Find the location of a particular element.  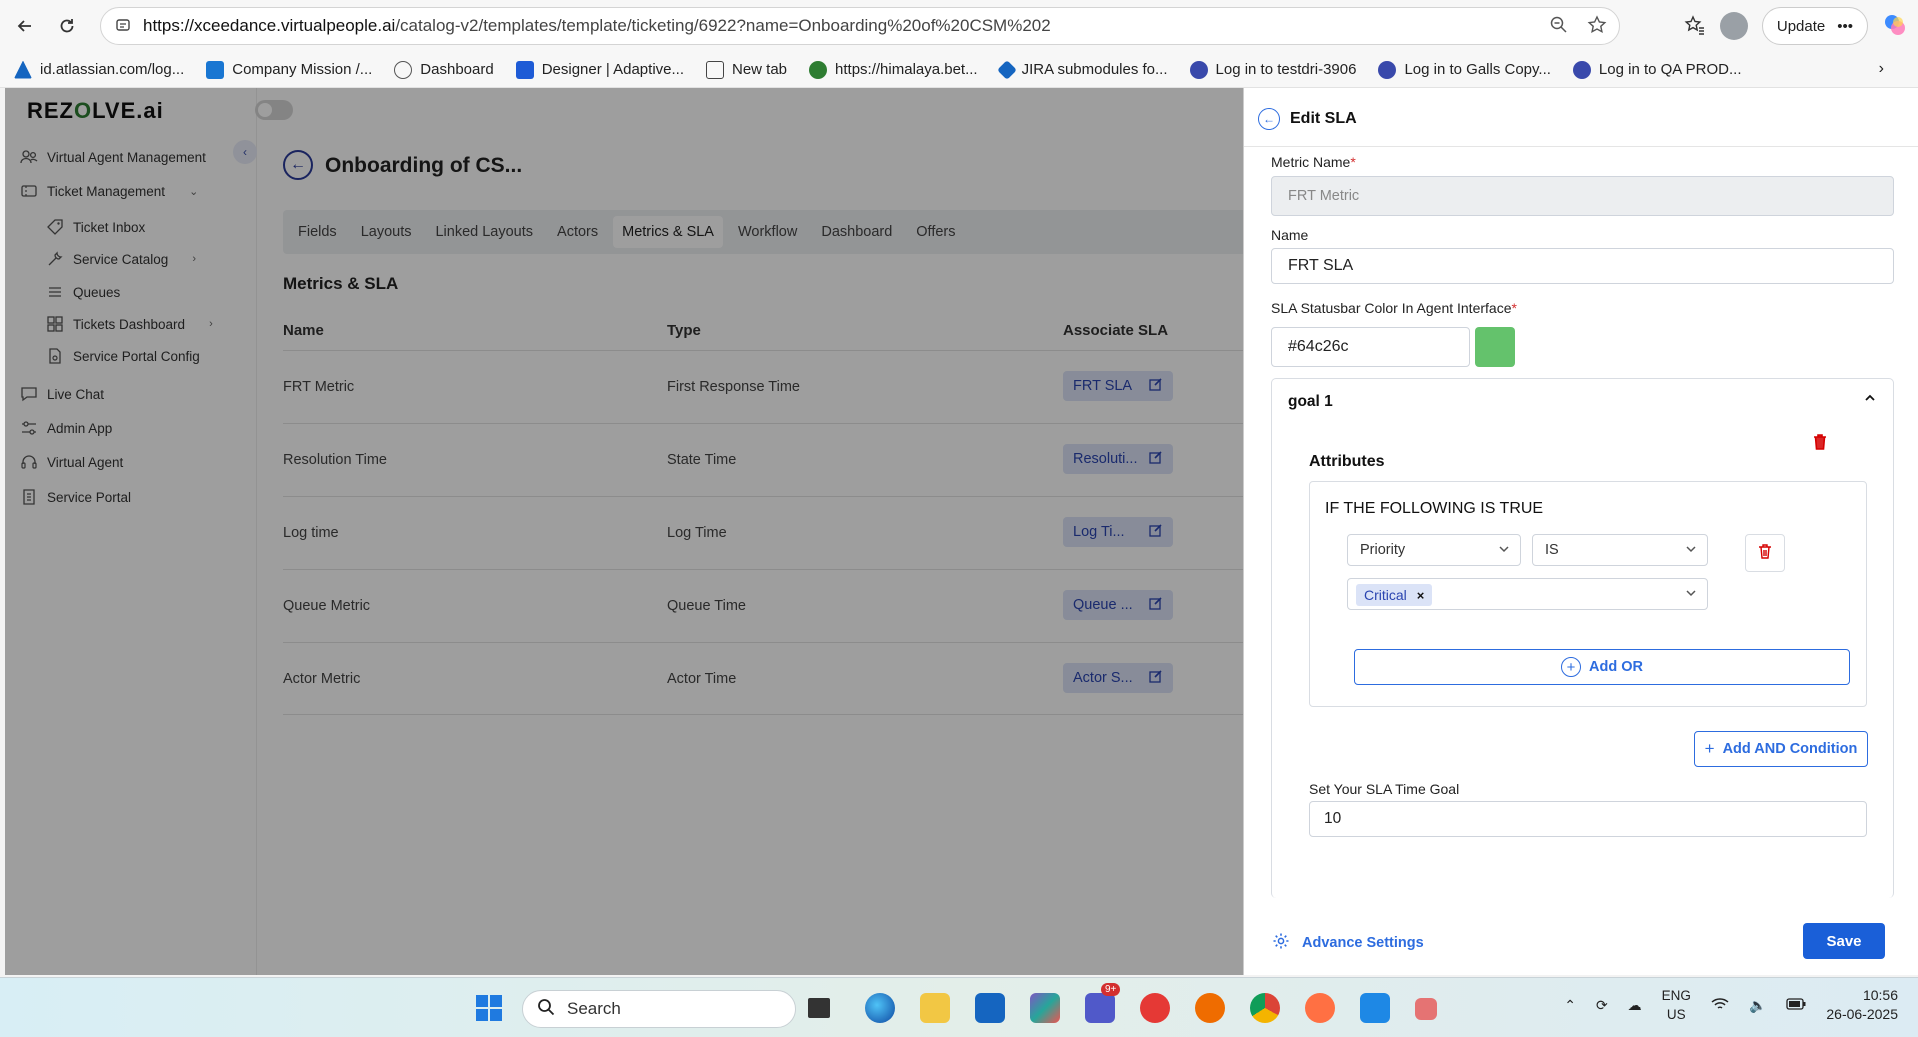

back-arrow-icon: ← is located at coordinates (1269, 119).